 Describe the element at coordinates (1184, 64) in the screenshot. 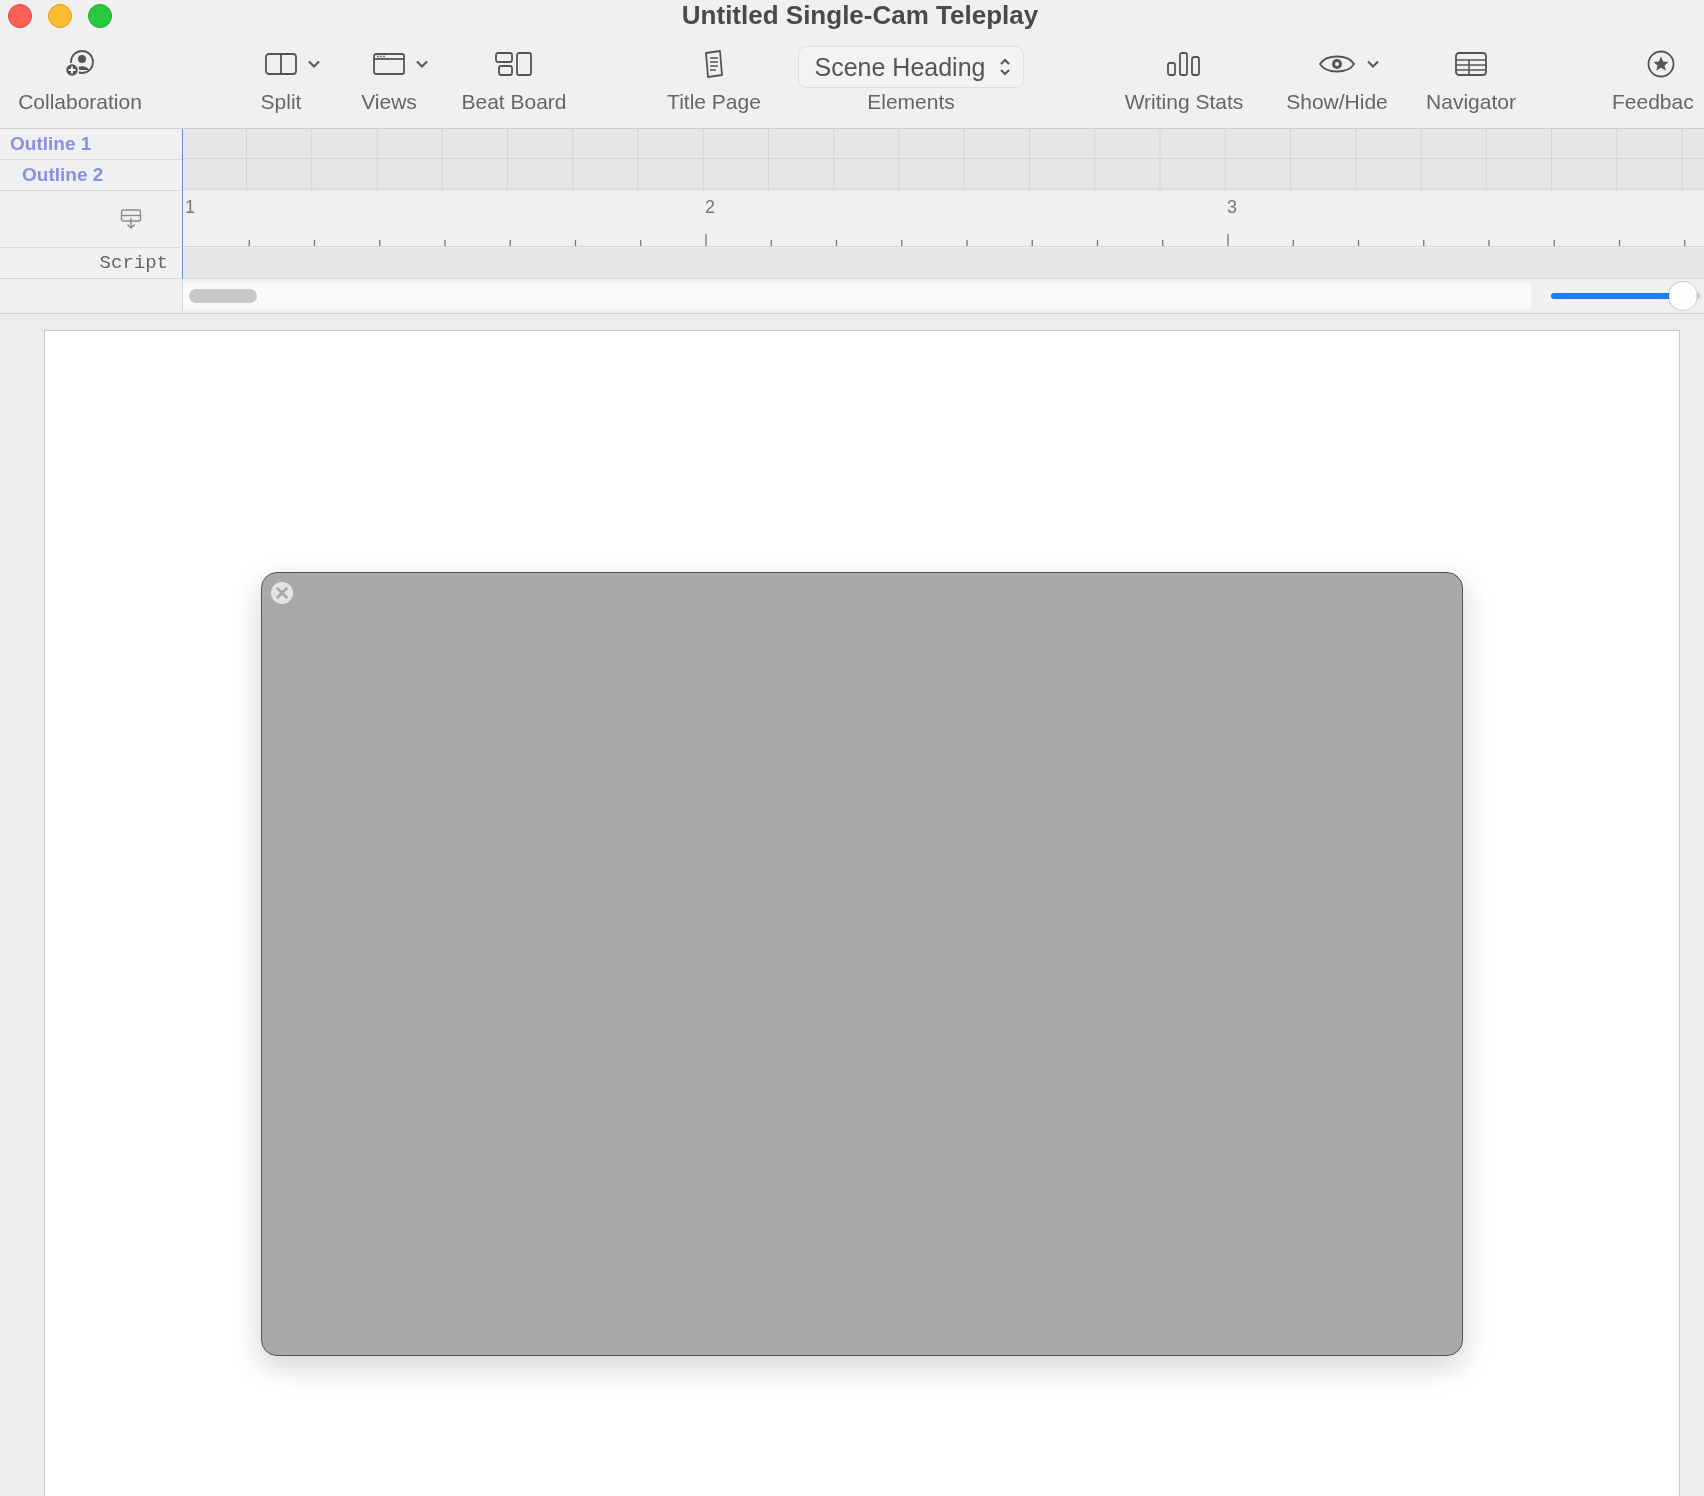

I see `bar-chart-icon` at that location.